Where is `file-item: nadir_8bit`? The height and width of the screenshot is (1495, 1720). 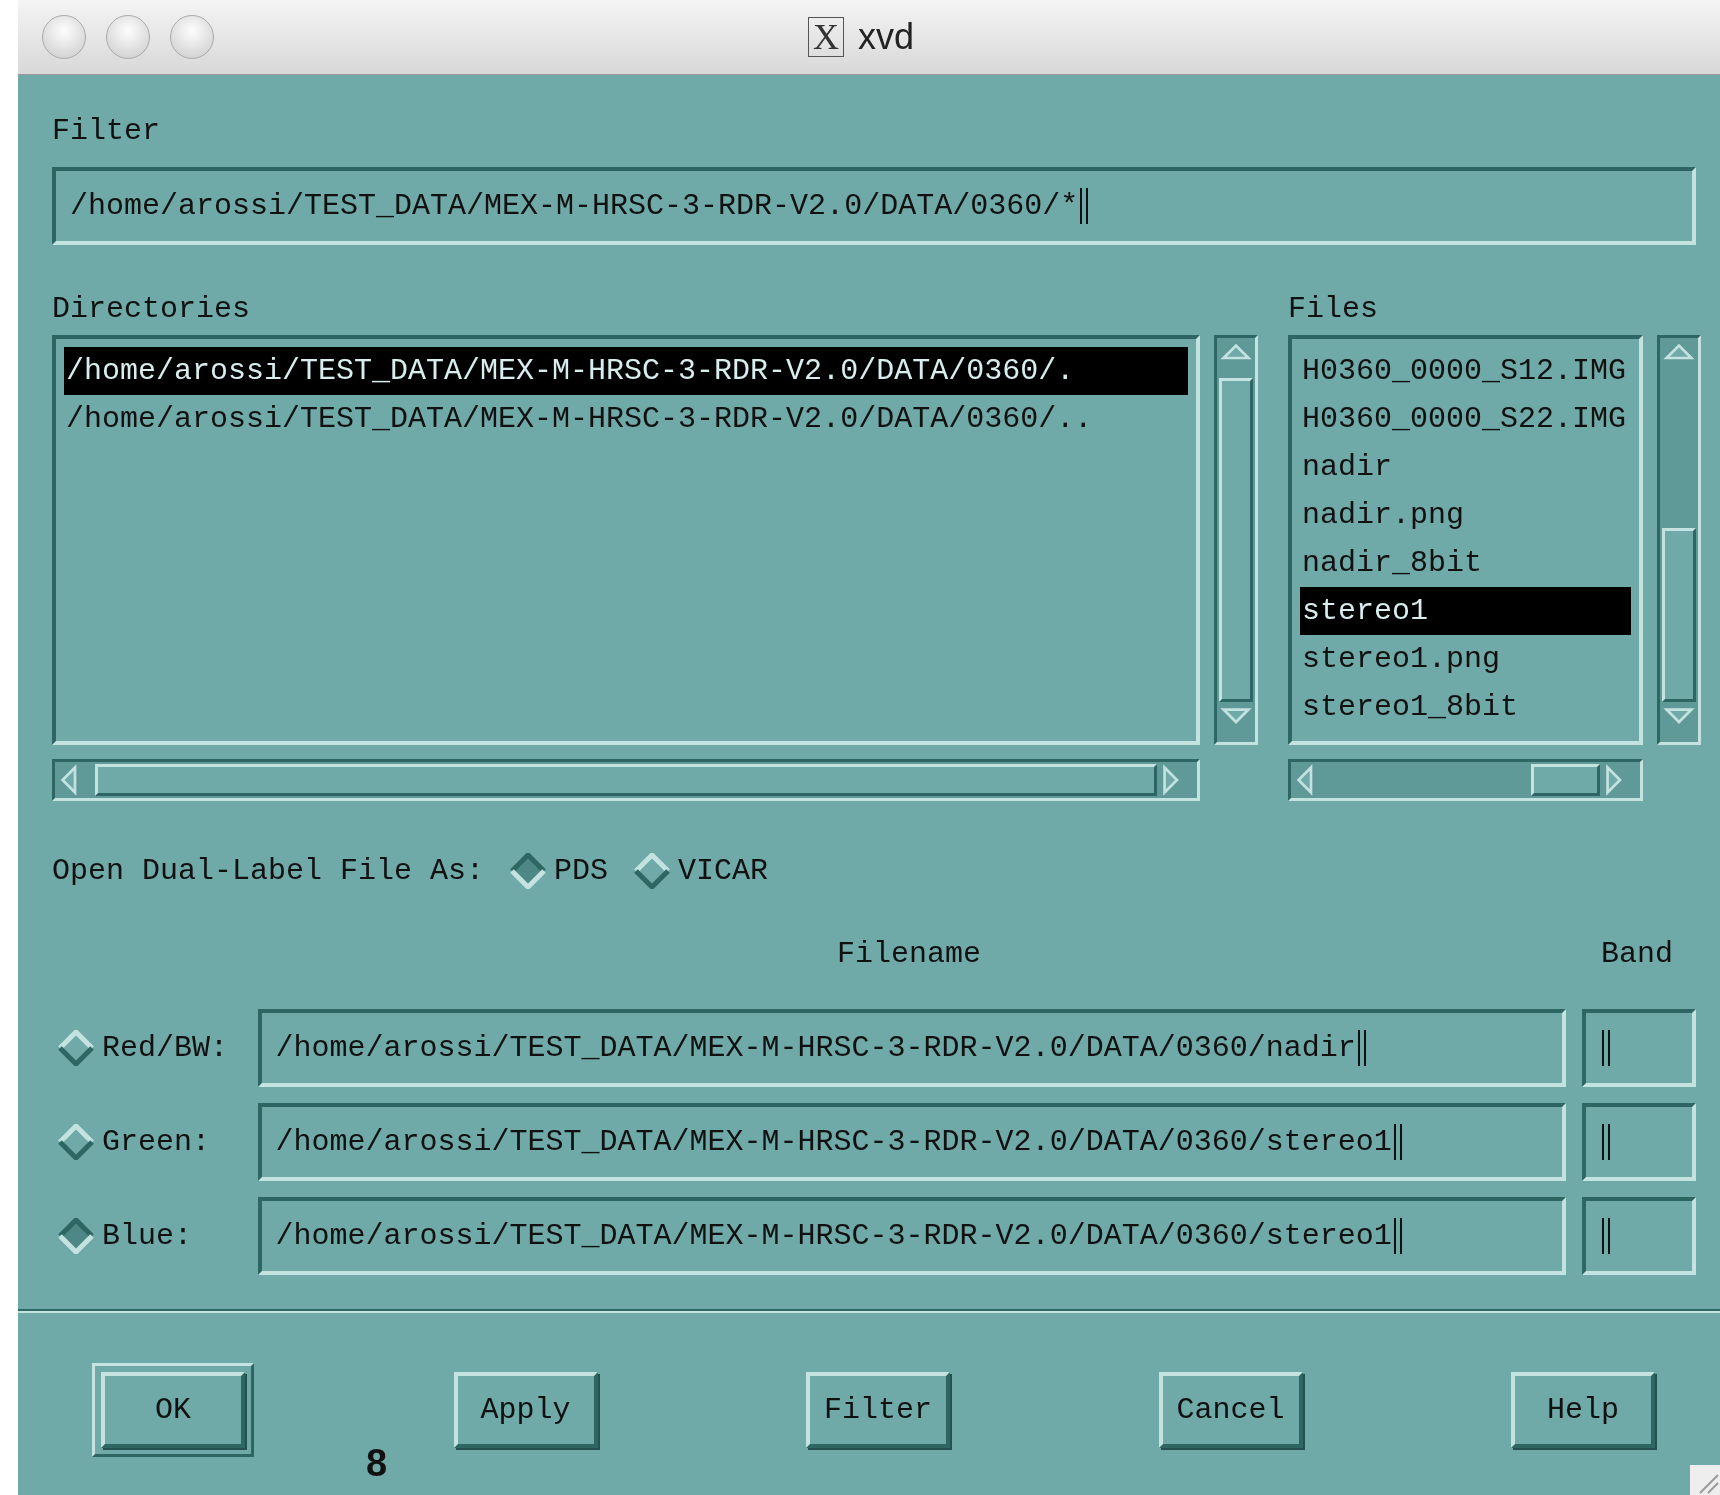 file-item: nadir_8bit is located at coordinates (1465, 563).